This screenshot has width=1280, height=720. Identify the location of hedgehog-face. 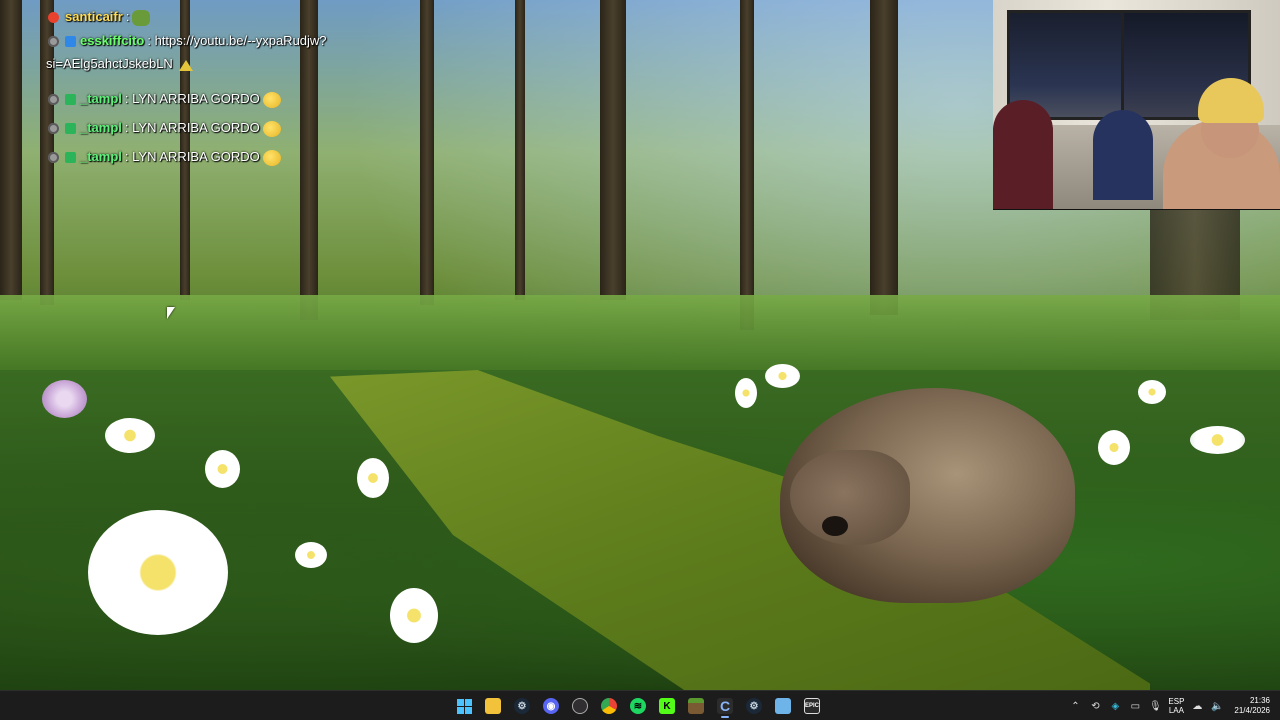
(850, 497).